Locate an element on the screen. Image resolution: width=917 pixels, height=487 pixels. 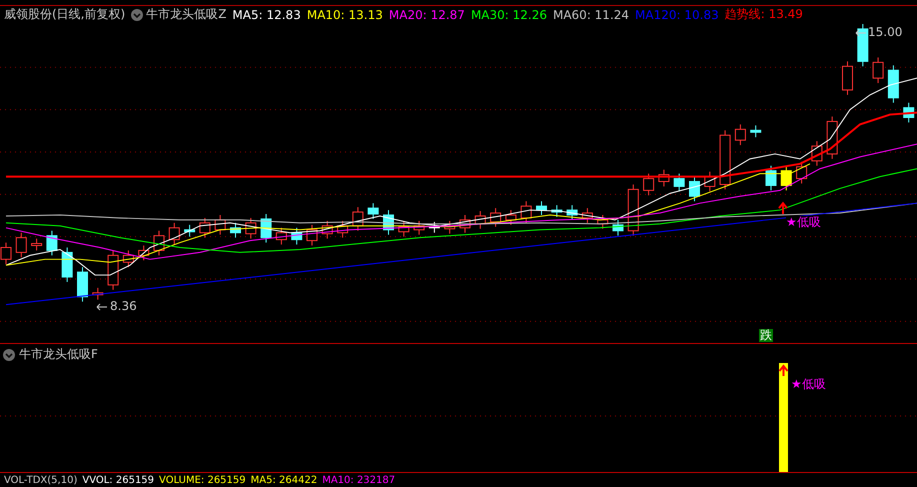
indicator-pane-title: 牛市龙头低吸F is located at coordinates (58, 354).